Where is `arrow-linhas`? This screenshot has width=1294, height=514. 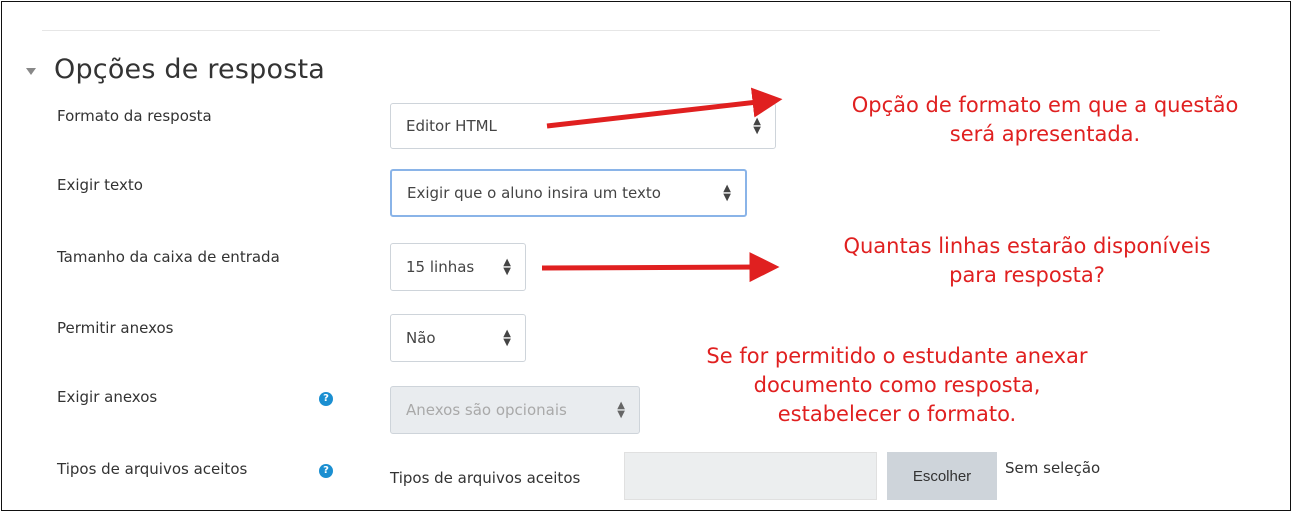
arrow-linhas is located at coordinates (660, 267).